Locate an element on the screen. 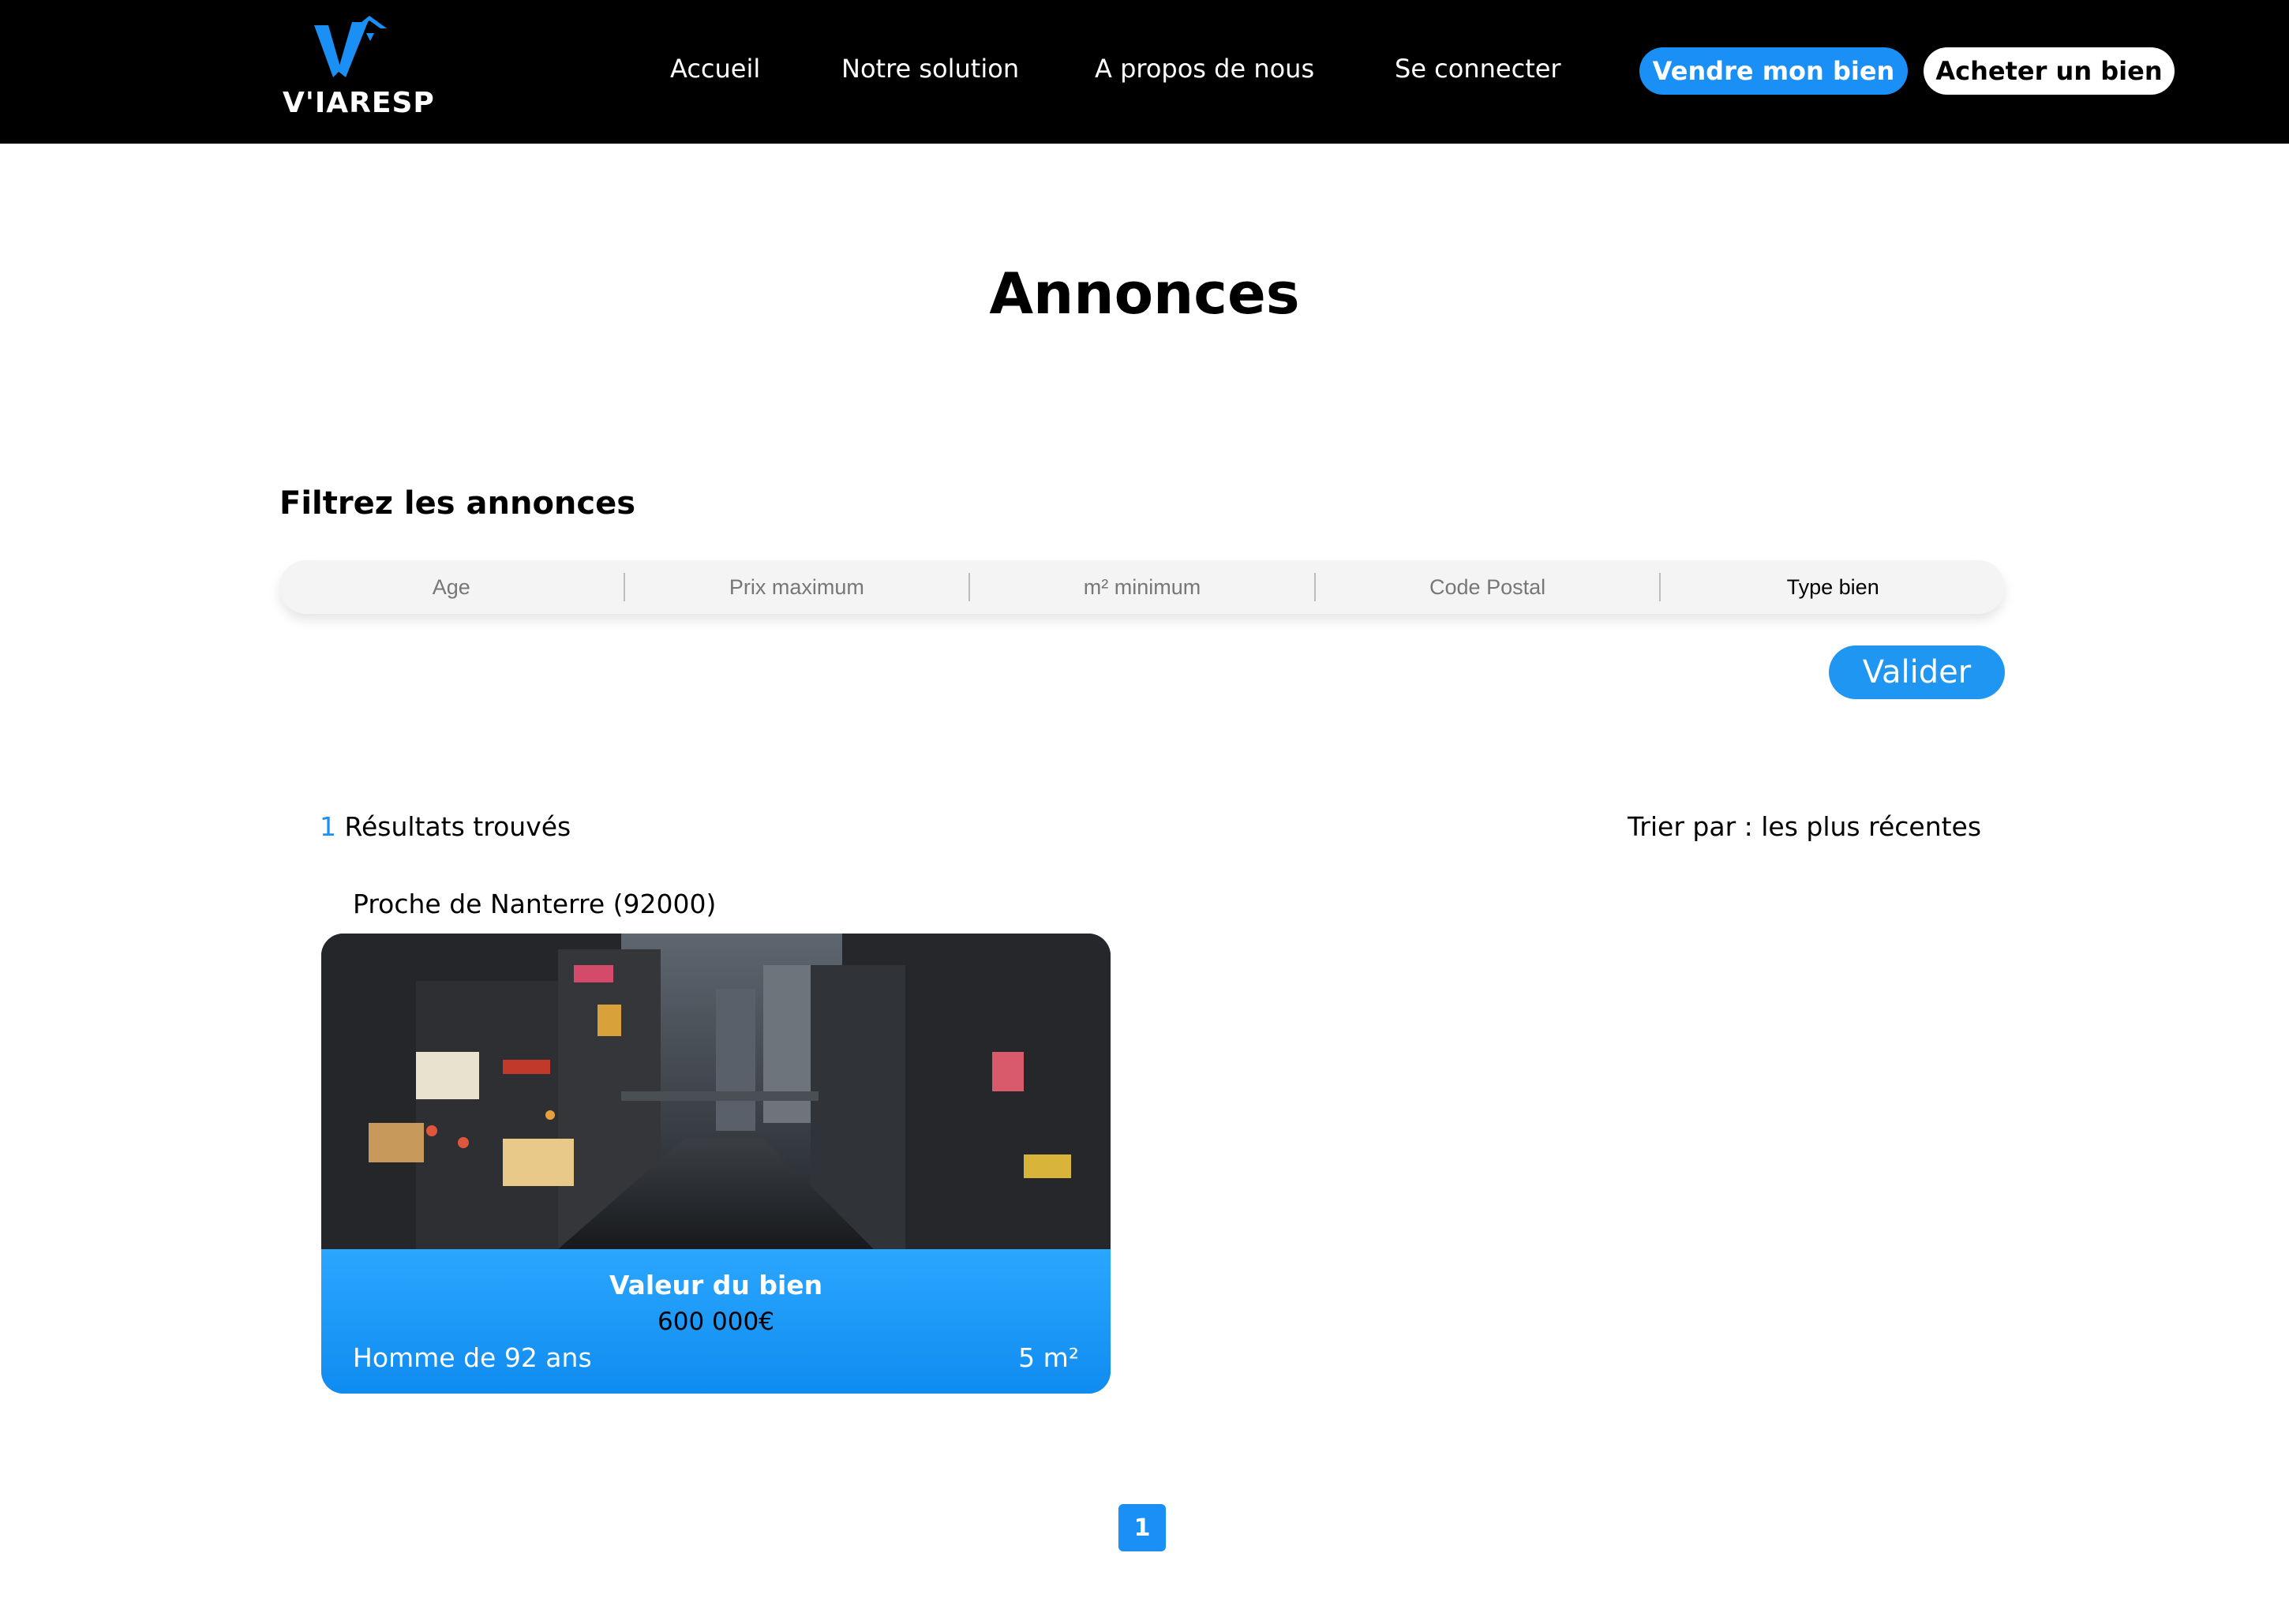 This screenshot has height=1624, width=2289. filter-postal-code: Code Postal is located at coordinates (1488, 587).